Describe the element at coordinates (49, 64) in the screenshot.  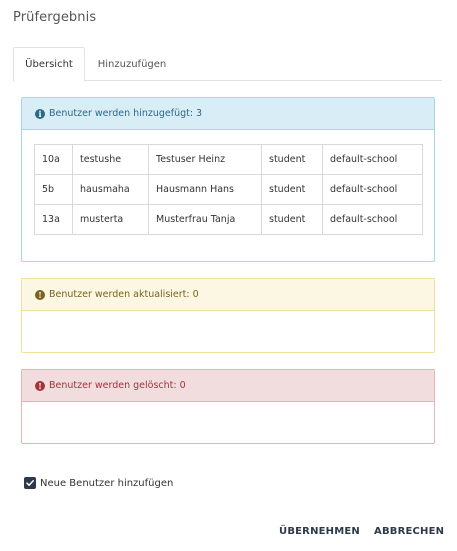
I see `tab-overview: Übersicht` at that location.